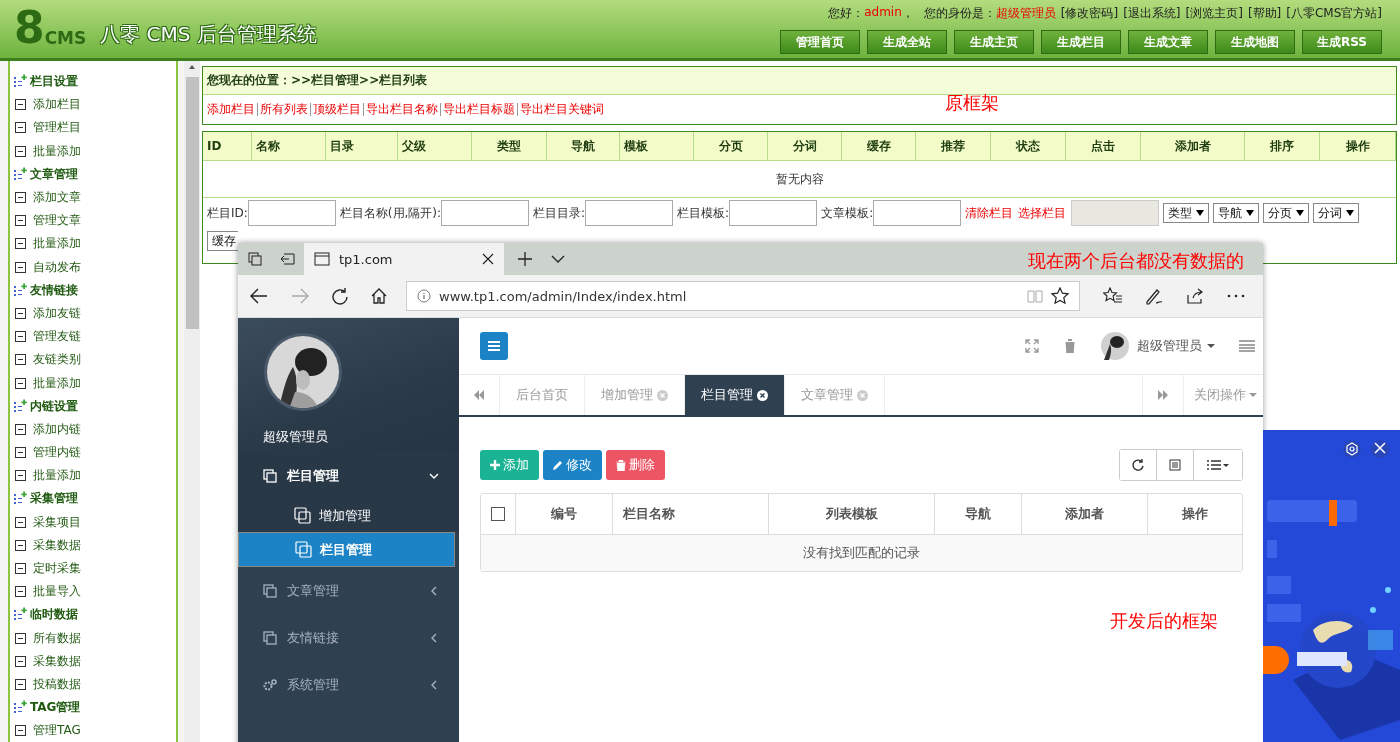 The width and height of the screenshot is (1400, 742). What do you see at coordinates (57, 731) in the screenshot?
I see `sidebar-item: 管理TAG` at bounding box center [57, 731].